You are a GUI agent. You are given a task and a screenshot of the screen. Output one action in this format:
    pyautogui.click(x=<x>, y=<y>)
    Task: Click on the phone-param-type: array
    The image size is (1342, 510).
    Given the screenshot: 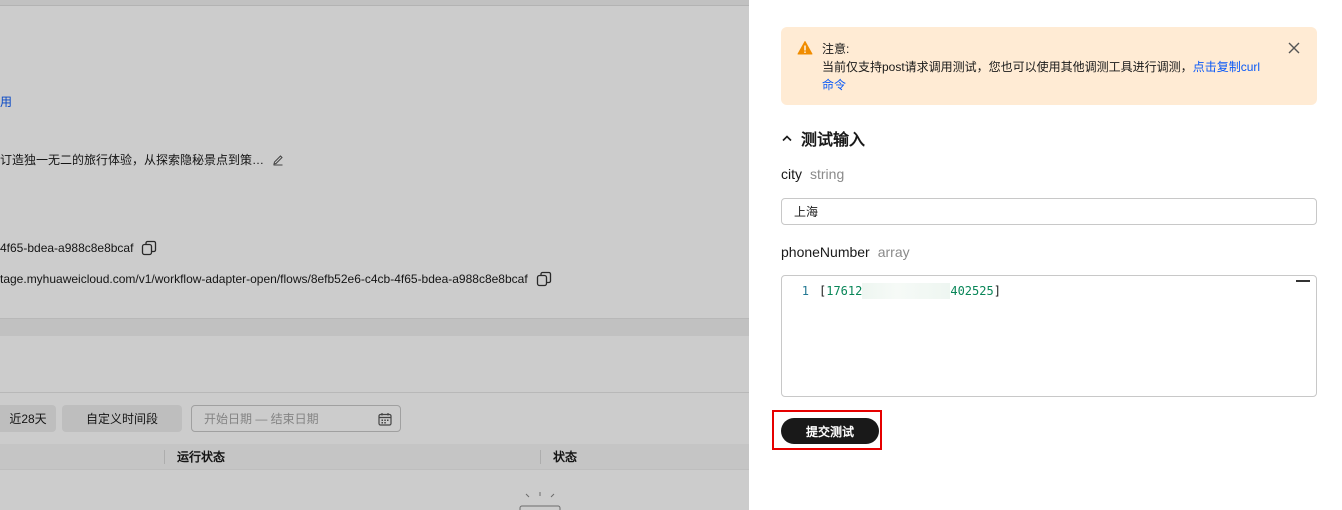 What is the action you would take?
    pyautogui.click(x=893, y=252)
    